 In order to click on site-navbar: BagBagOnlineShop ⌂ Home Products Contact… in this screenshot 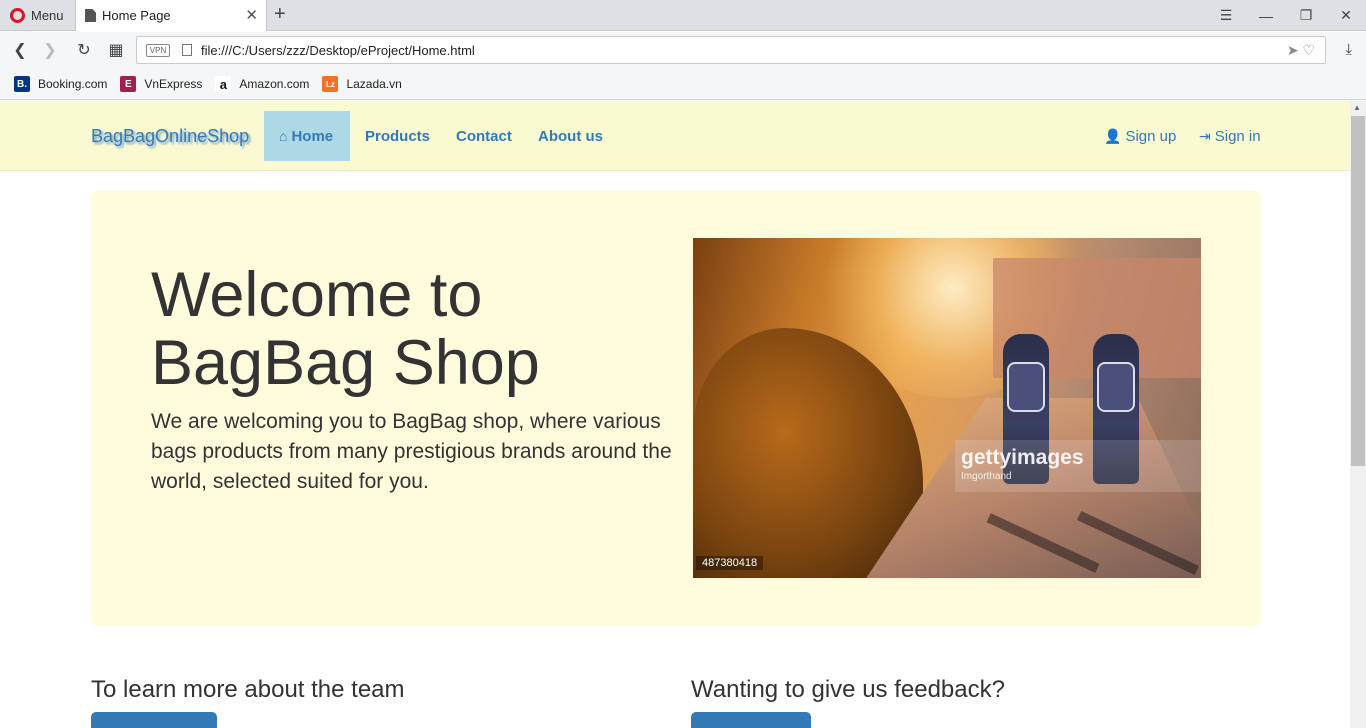, I will do `click(675, 136)`.